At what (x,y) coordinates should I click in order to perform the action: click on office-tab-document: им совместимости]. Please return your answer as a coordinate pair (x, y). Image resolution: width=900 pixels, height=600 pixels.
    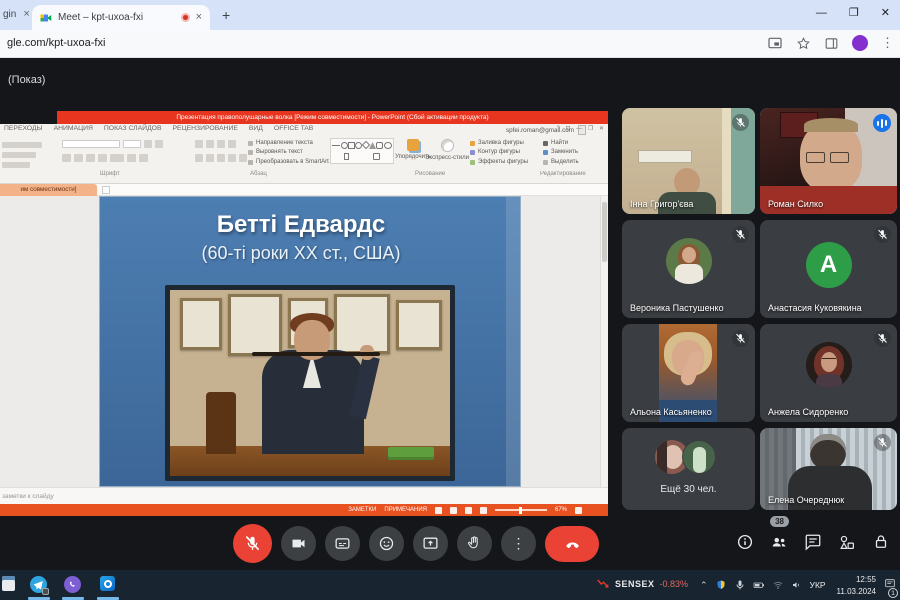
    Looking at the image, I should click on (48, 190).